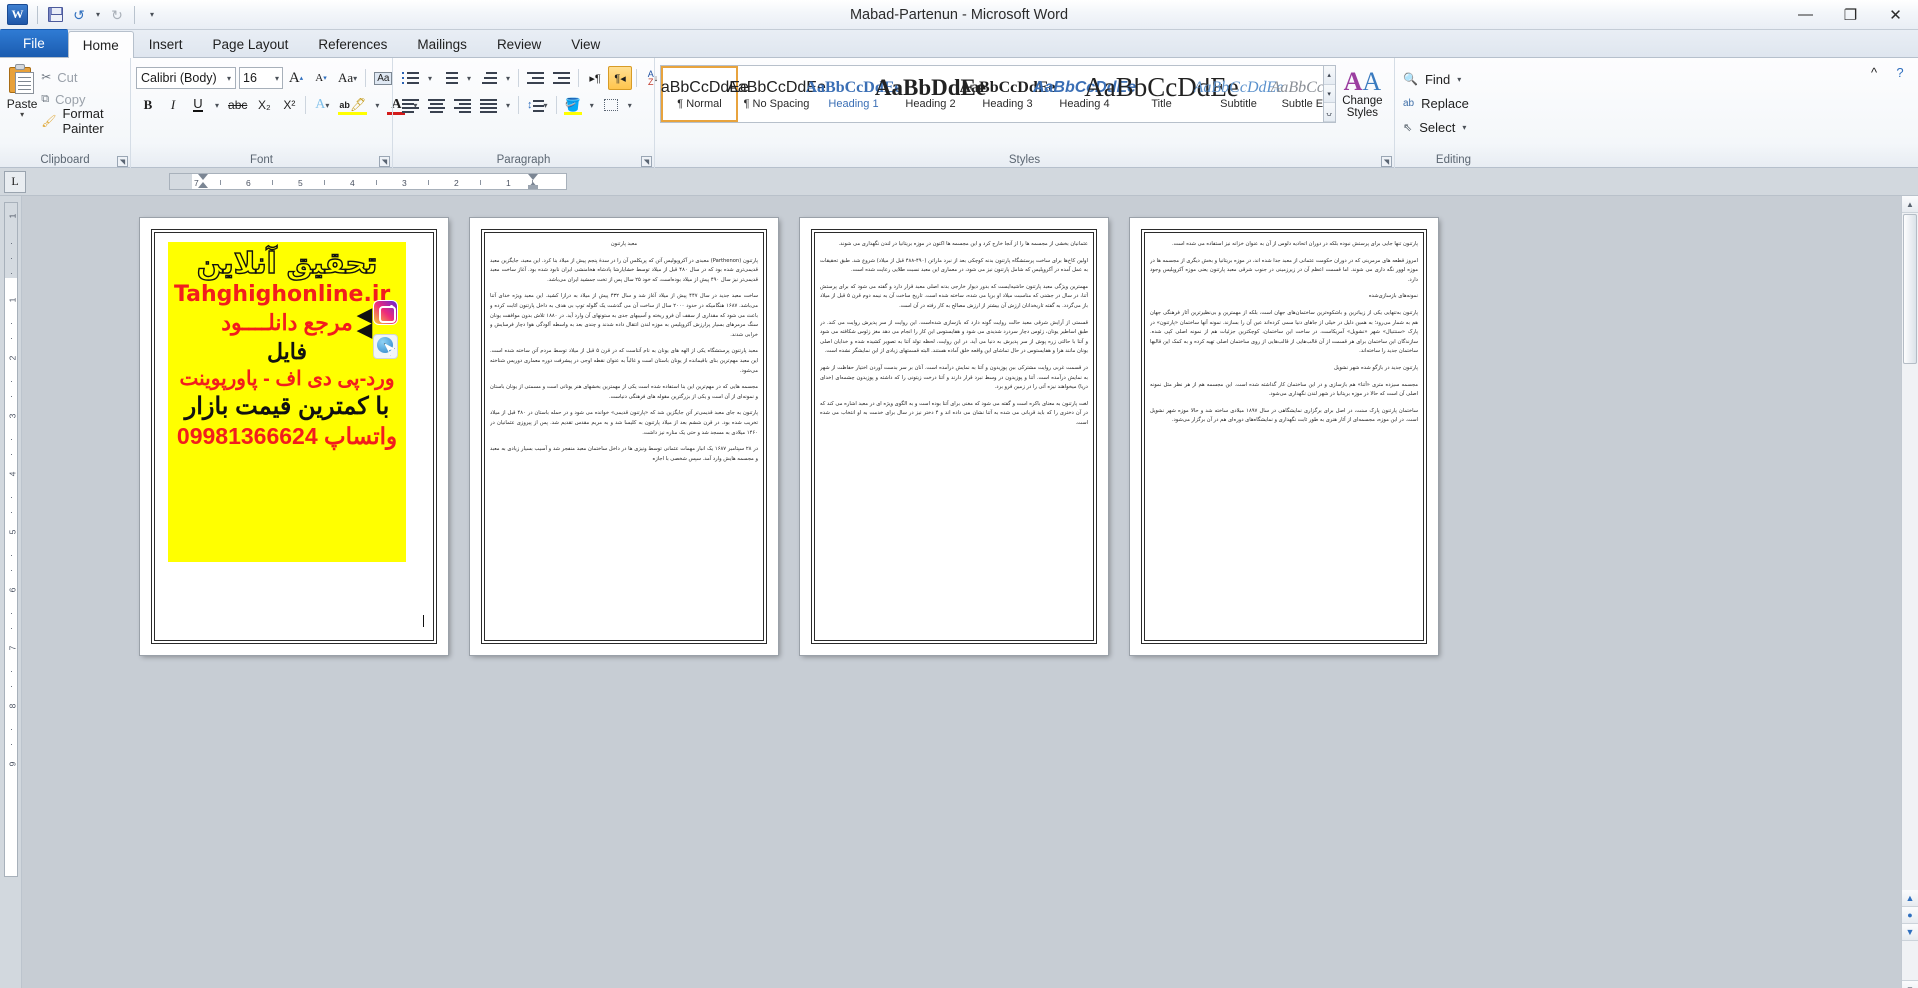  Describe the element at coordinates (1434, 79) in the screenshot. I see `find-button: 🔍 Find ▾` at that location.